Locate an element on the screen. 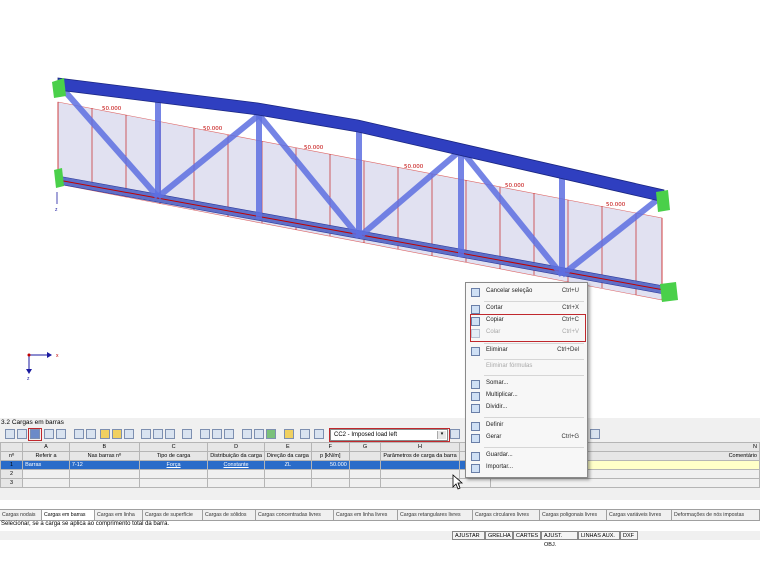 This screenshot has height=570, width=760. tab-solid-loads: Cargas de sólidos is located at coordinates (229, 515).